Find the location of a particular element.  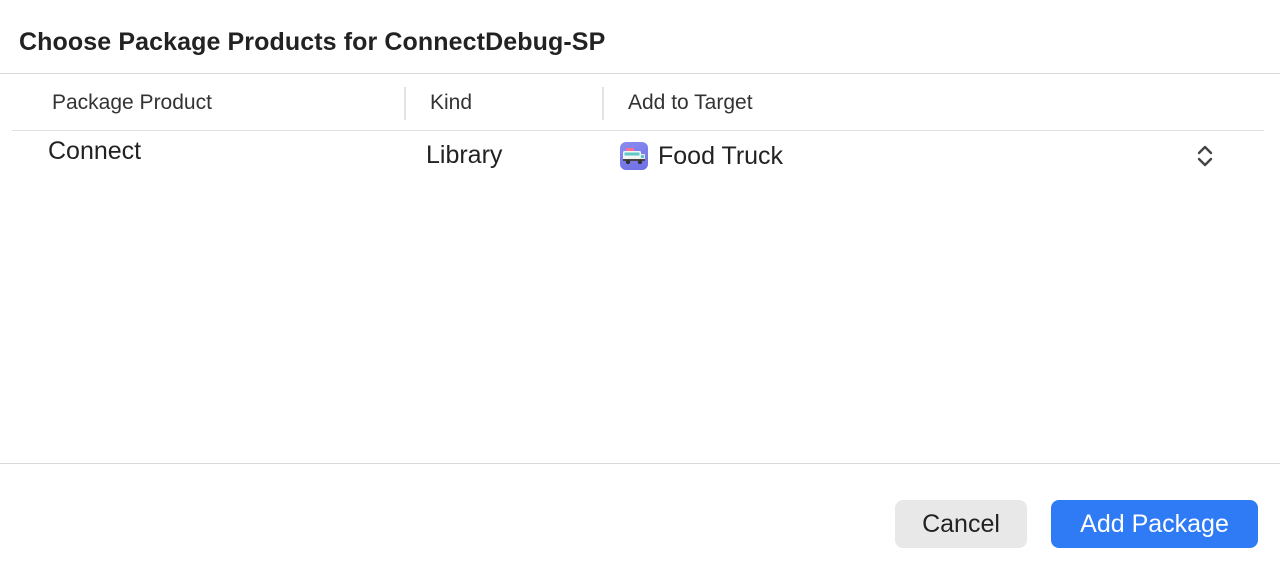

table-header-row: Package Product Kind Add to Target is located at coordinates (638, 102).